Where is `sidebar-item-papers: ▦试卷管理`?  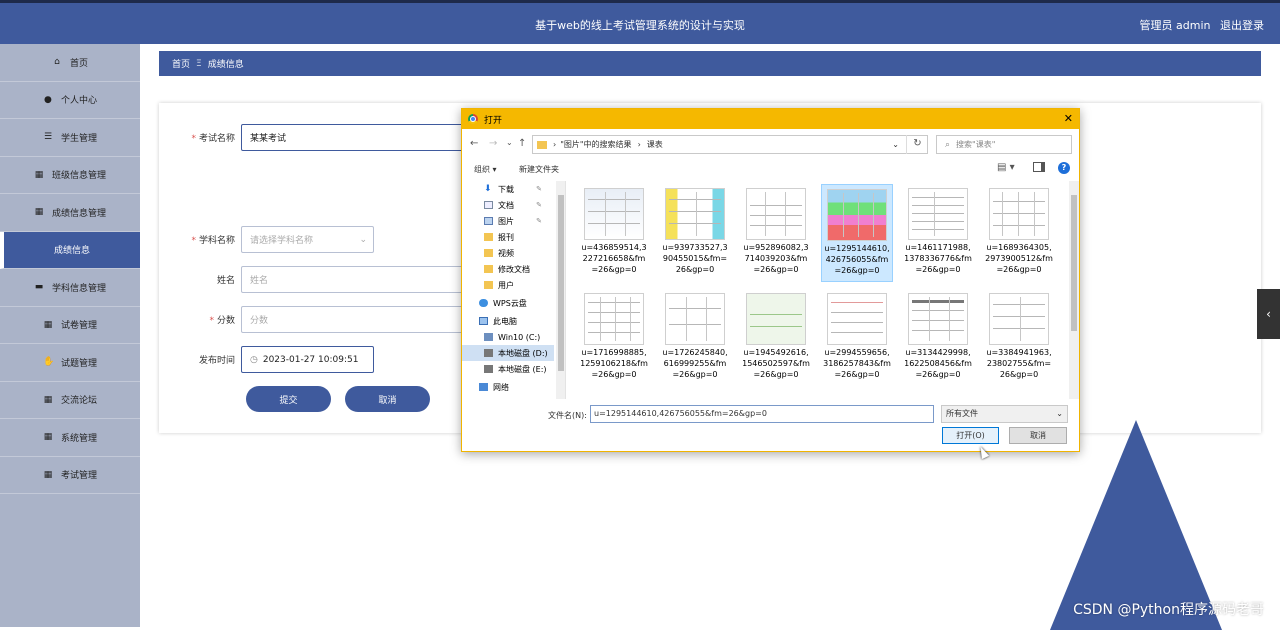 sidebar-item-papers: ▦试卷管理 is located at coordinates (70, 326).